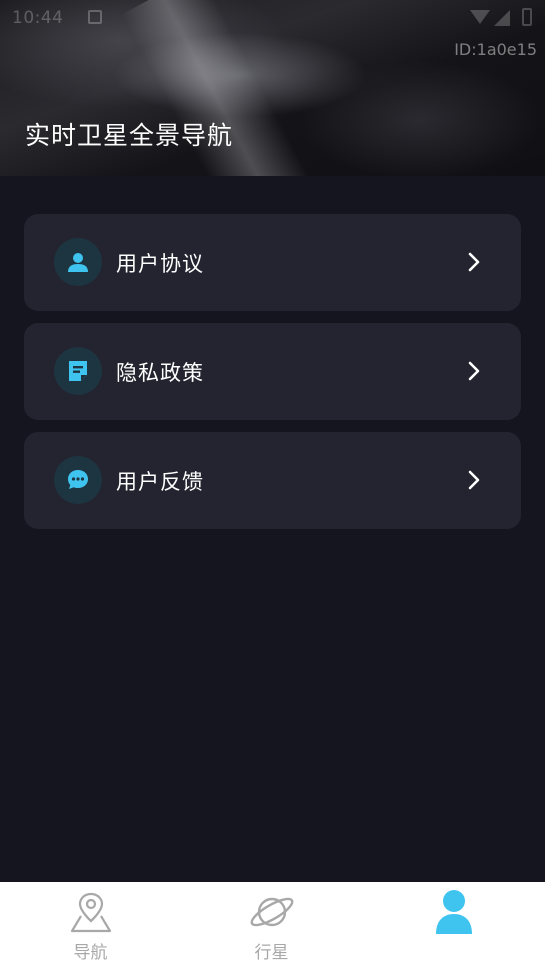 The height and width of the screenshot is (970, 545). I want to click on profile-icon, so click(453, 912).